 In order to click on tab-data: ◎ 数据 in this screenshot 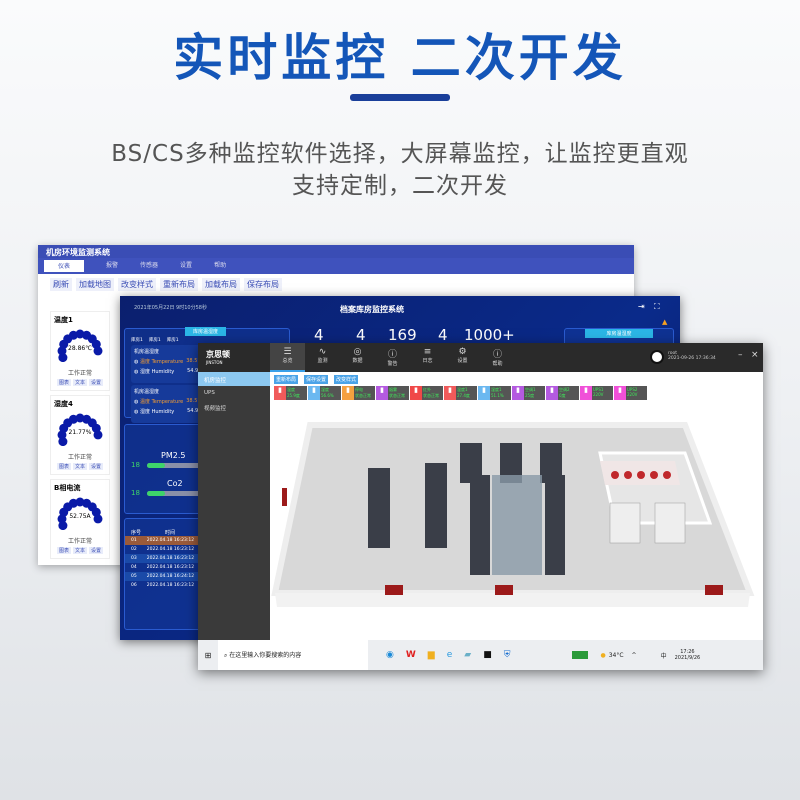, I will do `click(357, 357)`.